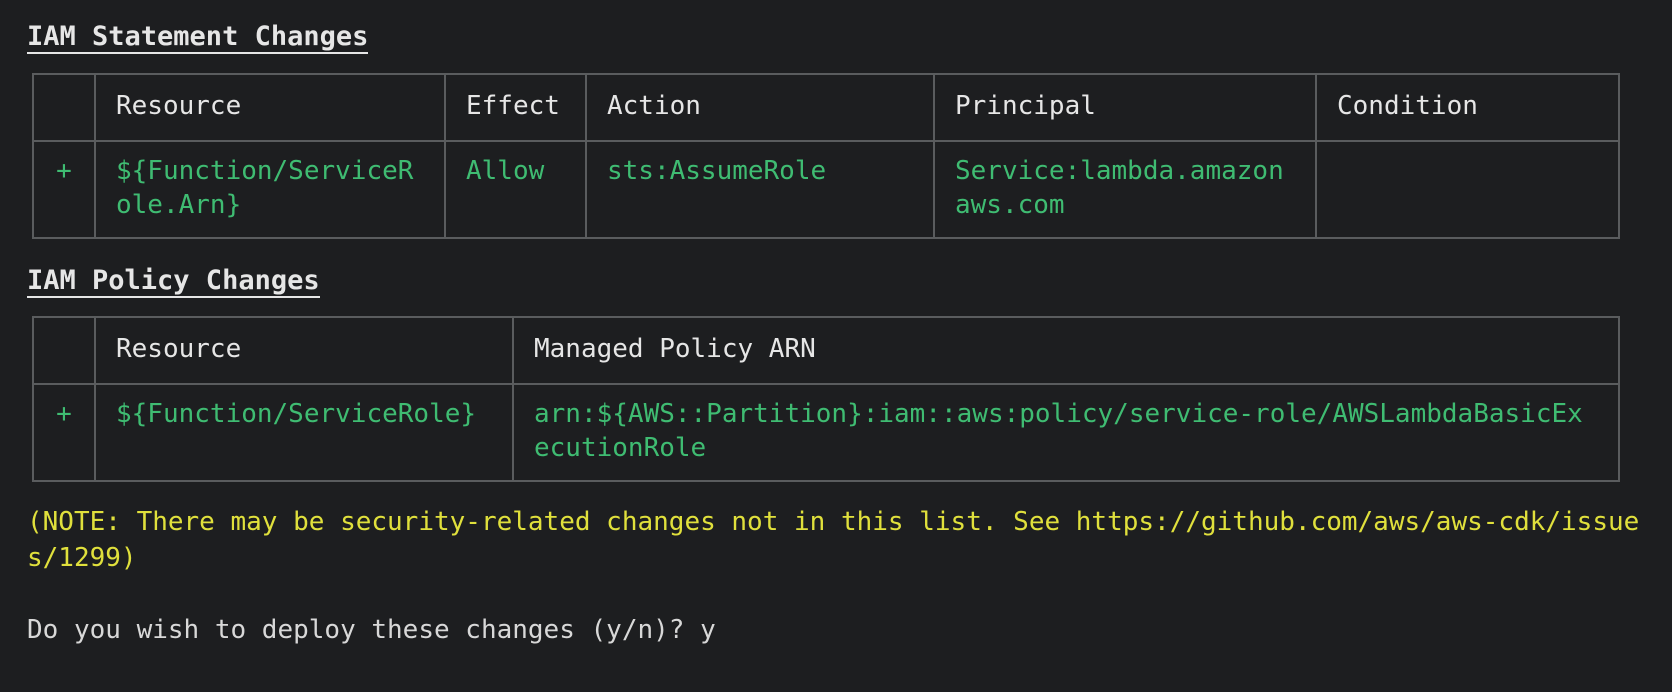  Describe the element at coordinates (1066, 350) in the screenshot. I see `column-header-managed-policy-arn: Managed Policy ARN` at that location.